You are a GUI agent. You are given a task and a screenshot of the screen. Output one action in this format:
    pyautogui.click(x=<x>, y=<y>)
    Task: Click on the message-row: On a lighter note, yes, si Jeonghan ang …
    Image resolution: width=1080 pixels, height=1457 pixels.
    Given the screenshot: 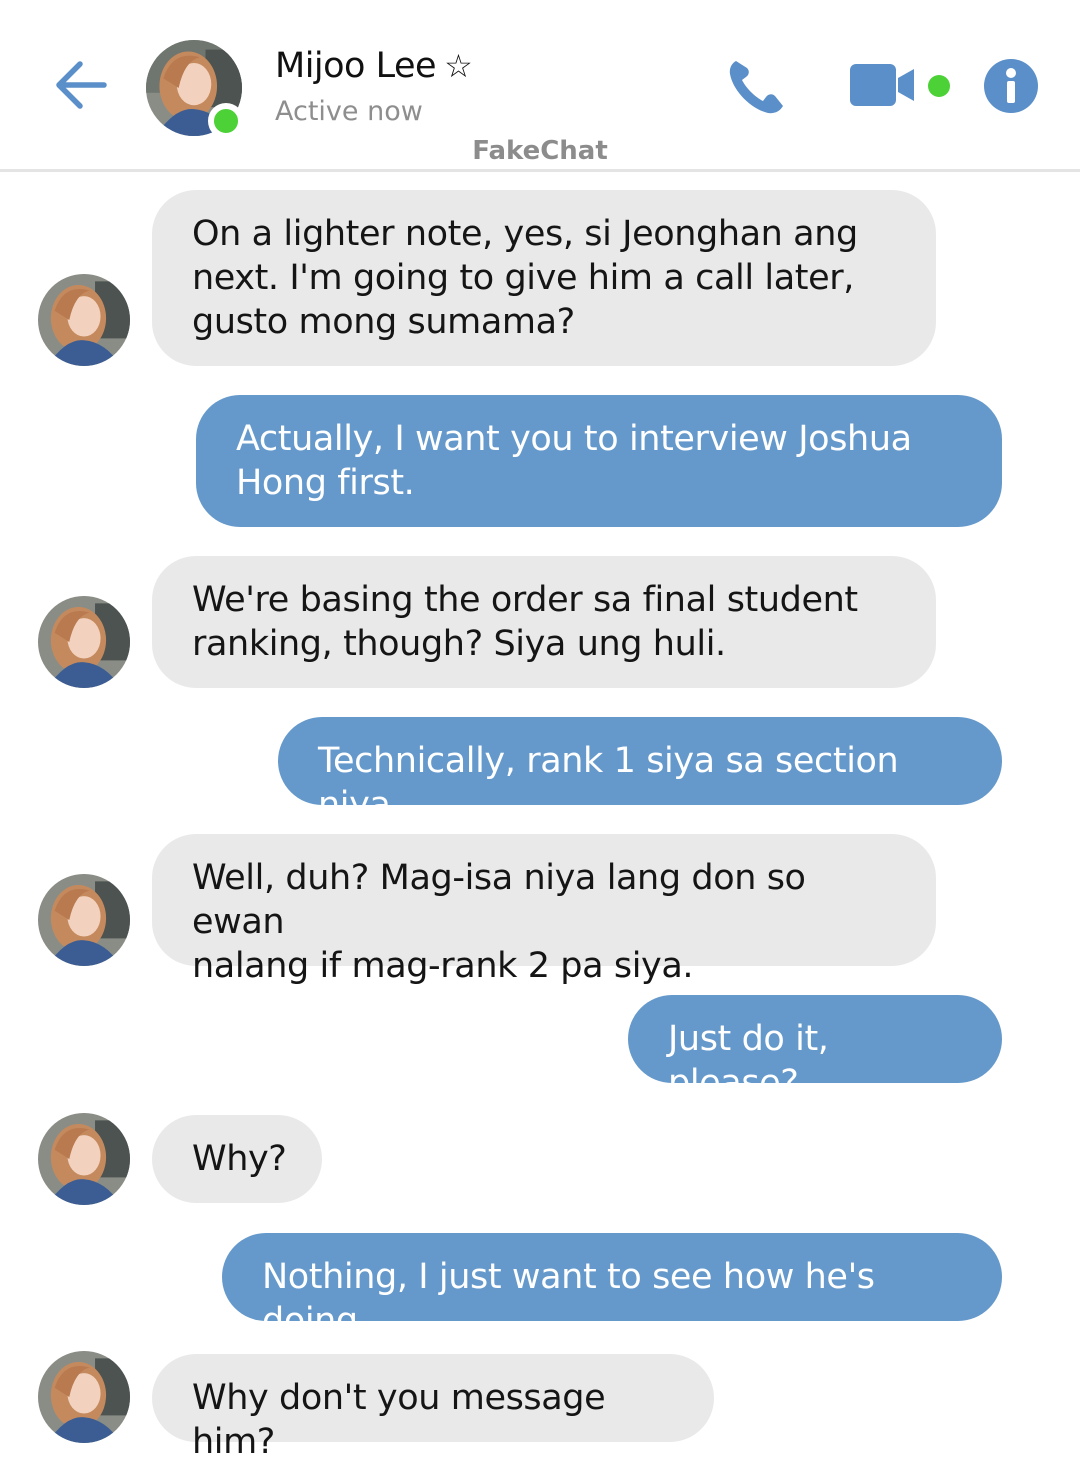 What is the action you would take?
    pyautogui.click(x=540, y=278)
    